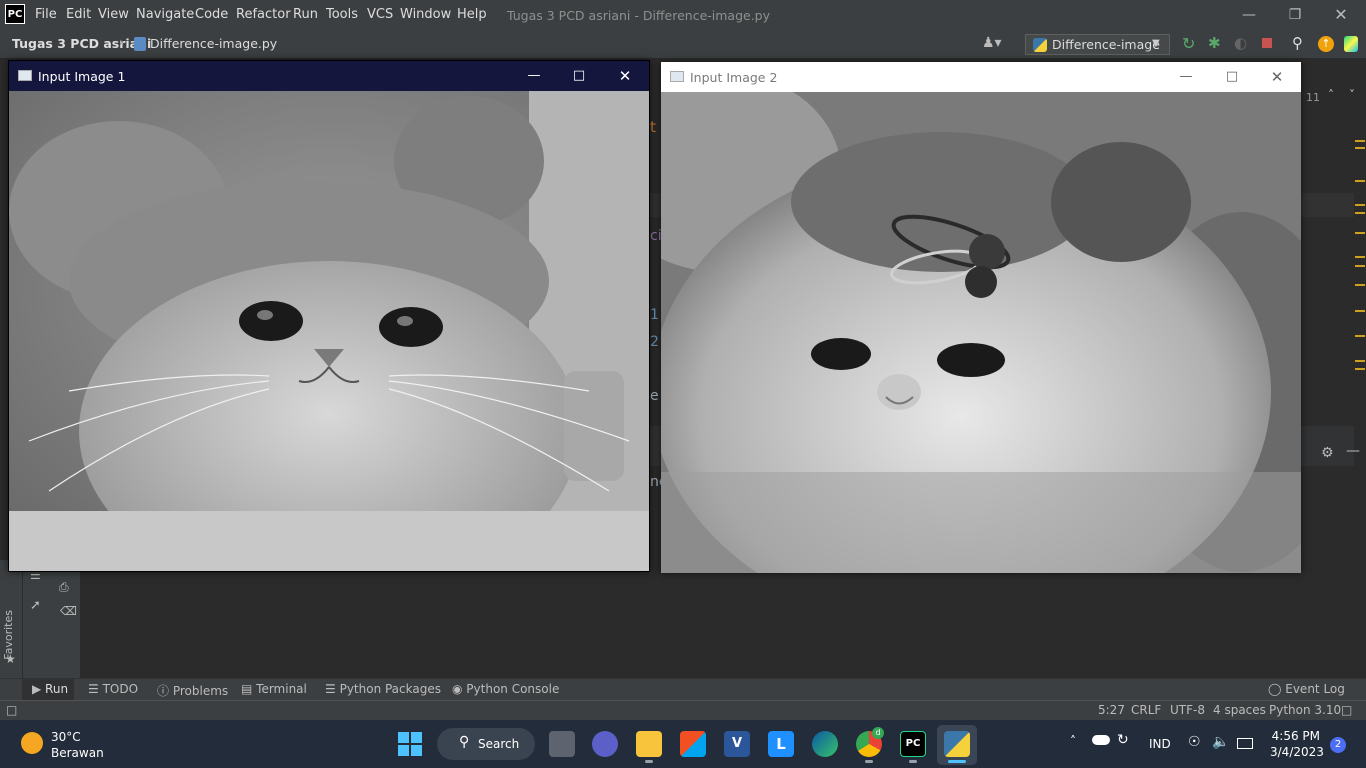  Describe the element at coordinates (1353, 451) in the screenshot. I see `hide-panel-icon: —` at that location.